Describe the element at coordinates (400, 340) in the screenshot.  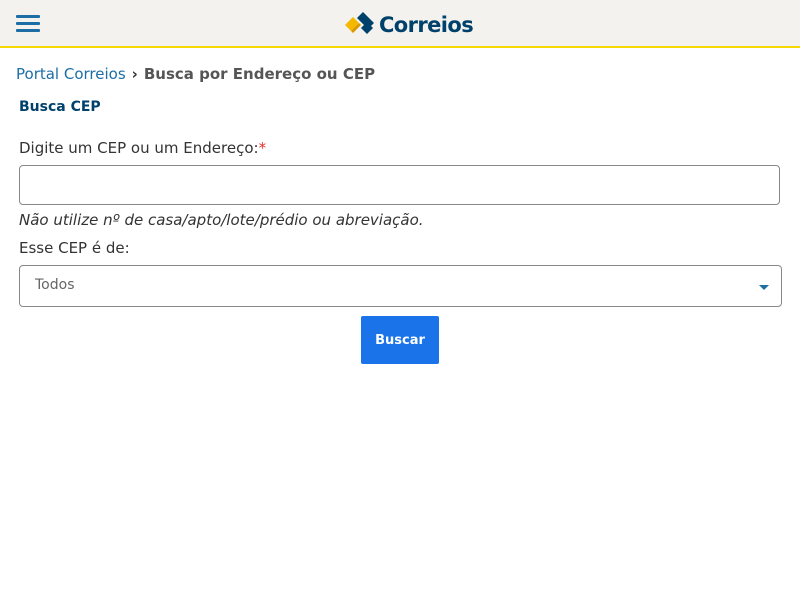
I see `search-button: Buscar` at that location.